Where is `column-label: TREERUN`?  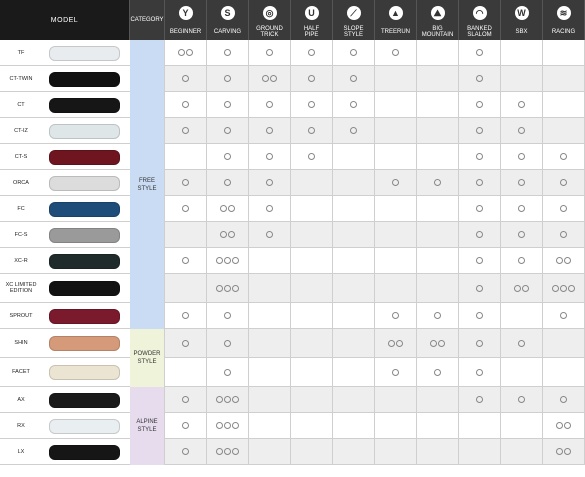
column-label: TREERUN is located at coordinates (395, 32).